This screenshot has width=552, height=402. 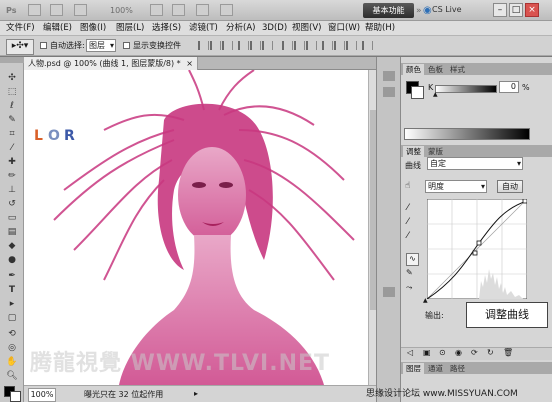 What do you see at coordinates (457, 69) in the screenshot?
I see `tab-styles: 样式` at bounding box center [457, 69].